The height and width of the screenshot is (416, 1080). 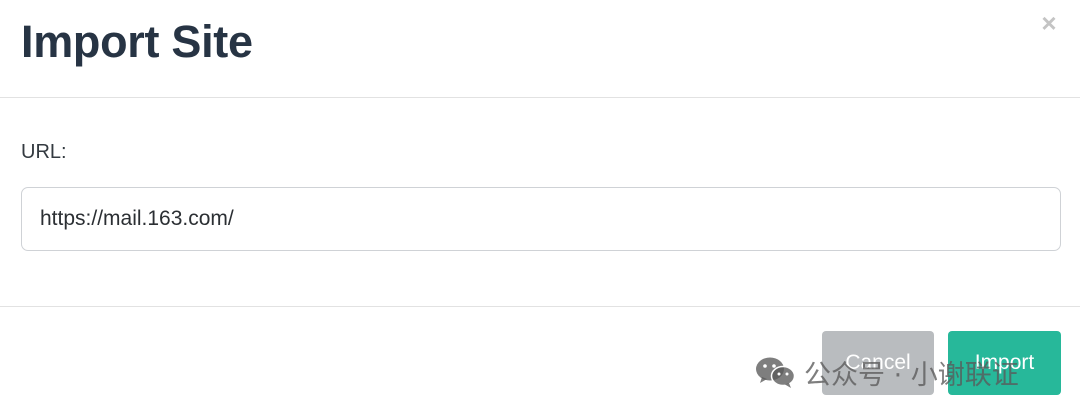 I want to click on import-button: Import, so click(x=1004, y=363).